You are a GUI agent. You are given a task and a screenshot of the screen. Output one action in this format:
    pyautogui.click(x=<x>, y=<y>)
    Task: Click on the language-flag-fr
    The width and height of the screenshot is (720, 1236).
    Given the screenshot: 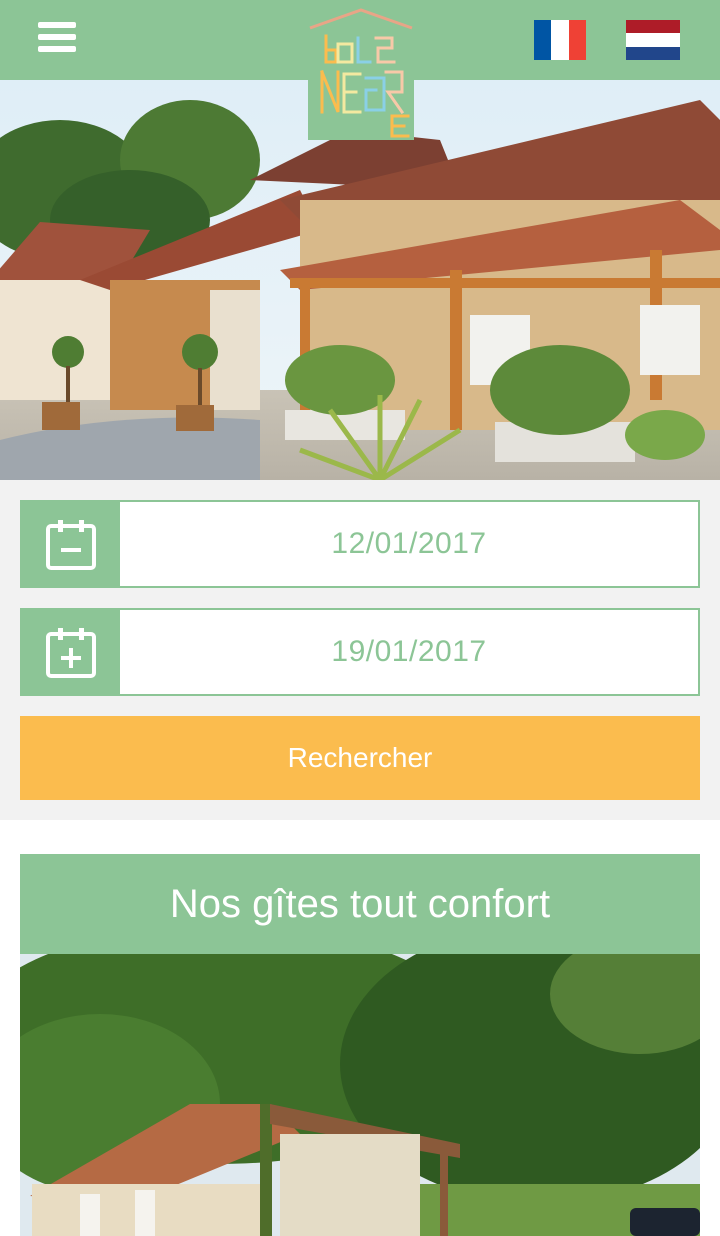 What is the action you would take?
    pyautogui.click(x=560, y=40)
    